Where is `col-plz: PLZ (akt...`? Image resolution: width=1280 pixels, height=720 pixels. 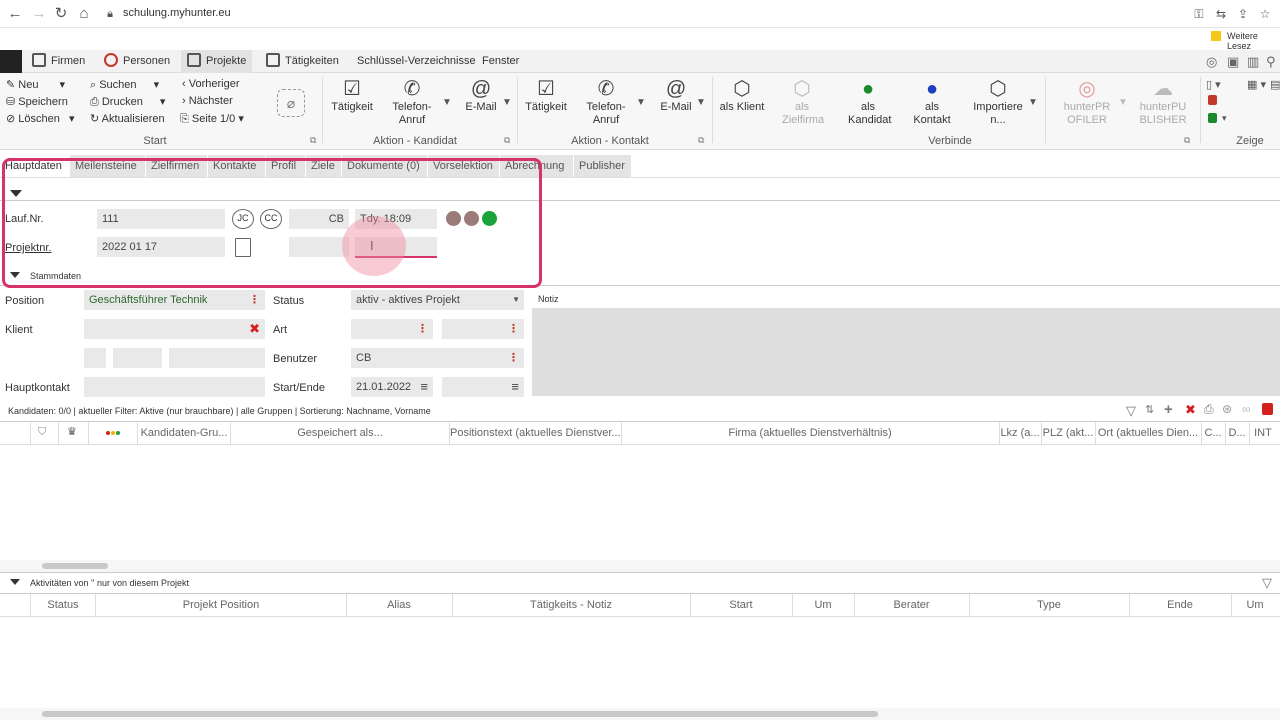
col-plz: PLZ (akt... is located at coordinates (1068, 433).